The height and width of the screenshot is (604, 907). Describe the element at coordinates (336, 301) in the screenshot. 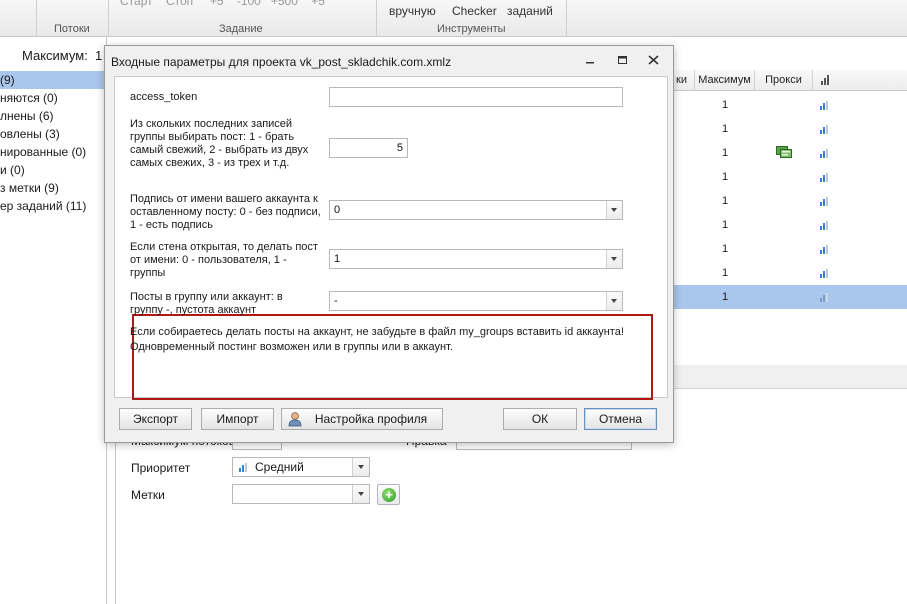

I see `post-target-value: -` at that location.